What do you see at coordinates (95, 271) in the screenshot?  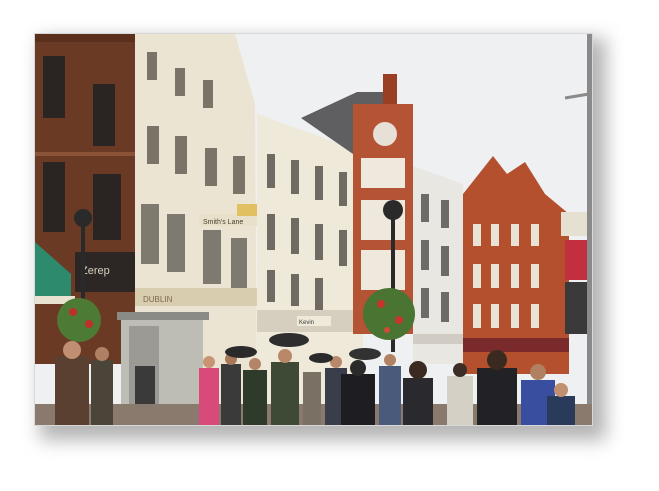 I see `zerep-sign: Zerep` at bounding box center [95, 271].